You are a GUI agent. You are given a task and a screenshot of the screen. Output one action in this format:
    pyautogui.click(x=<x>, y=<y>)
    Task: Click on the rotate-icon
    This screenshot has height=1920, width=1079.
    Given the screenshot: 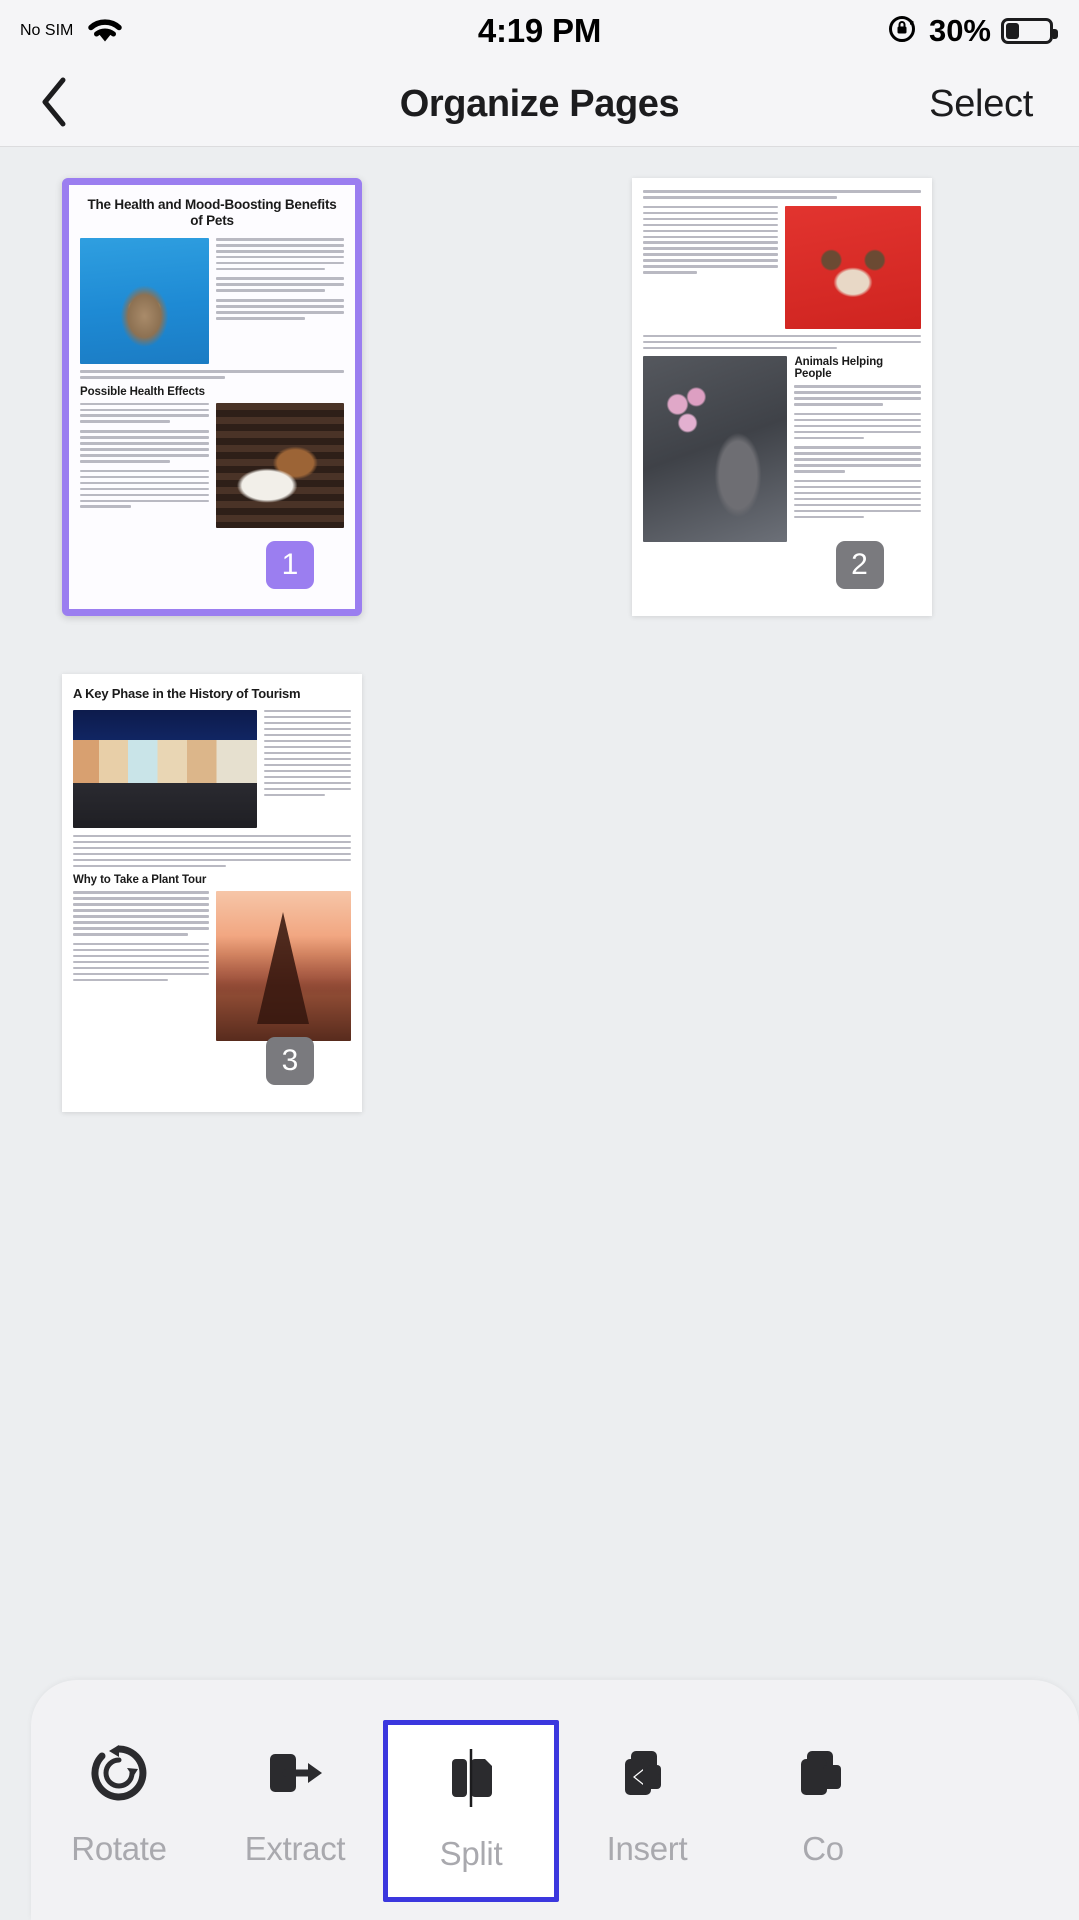 What is the action you would take?
    pyautogui.click(x=119, y=1773)
    